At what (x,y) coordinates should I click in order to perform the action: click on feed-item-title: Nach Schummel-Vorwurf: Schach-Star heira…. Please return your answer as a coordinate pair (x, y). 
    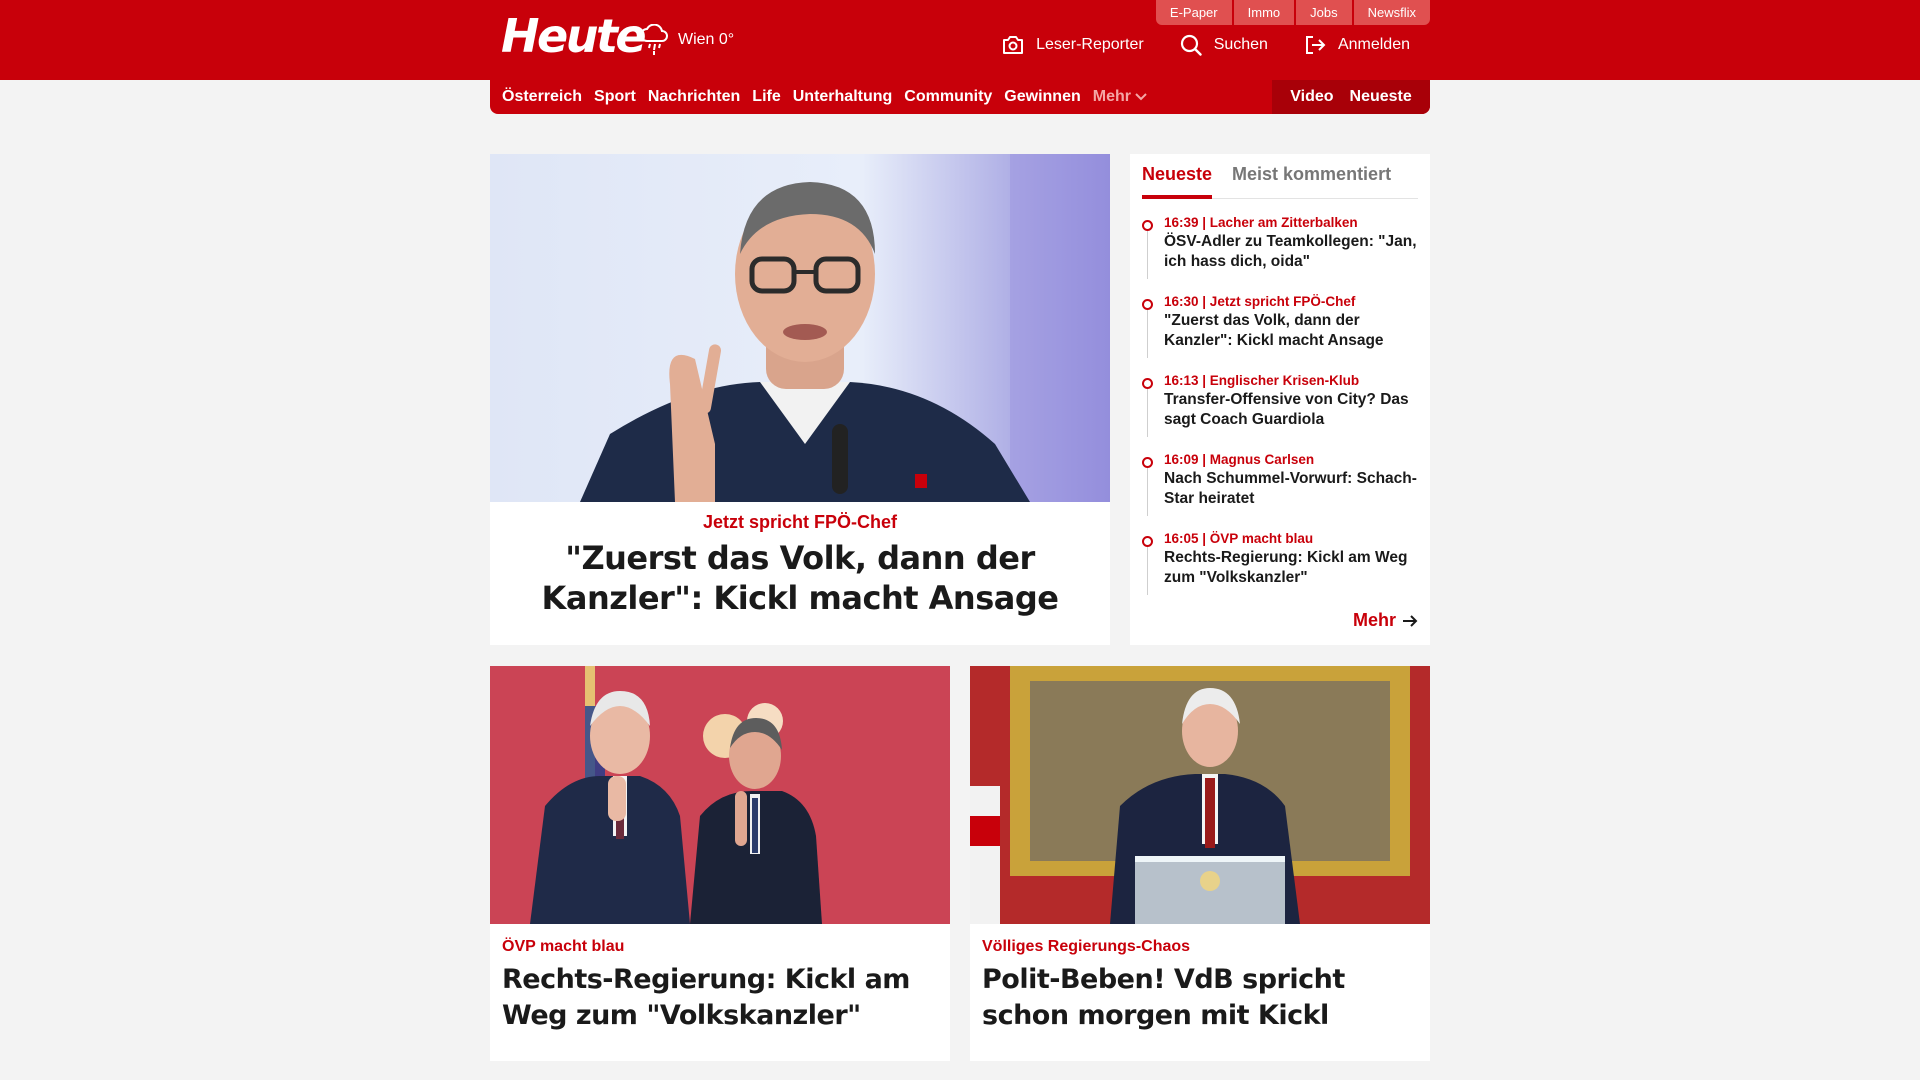
    Looking at the image, I should click on (1293, 489).